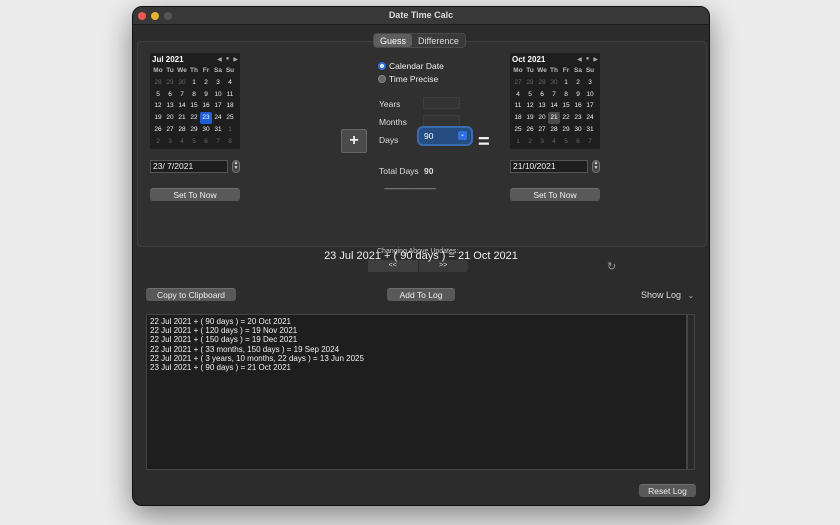 This screenshot has width=840, height=525. I want to click on log-scrollbar, so click(691, 392).